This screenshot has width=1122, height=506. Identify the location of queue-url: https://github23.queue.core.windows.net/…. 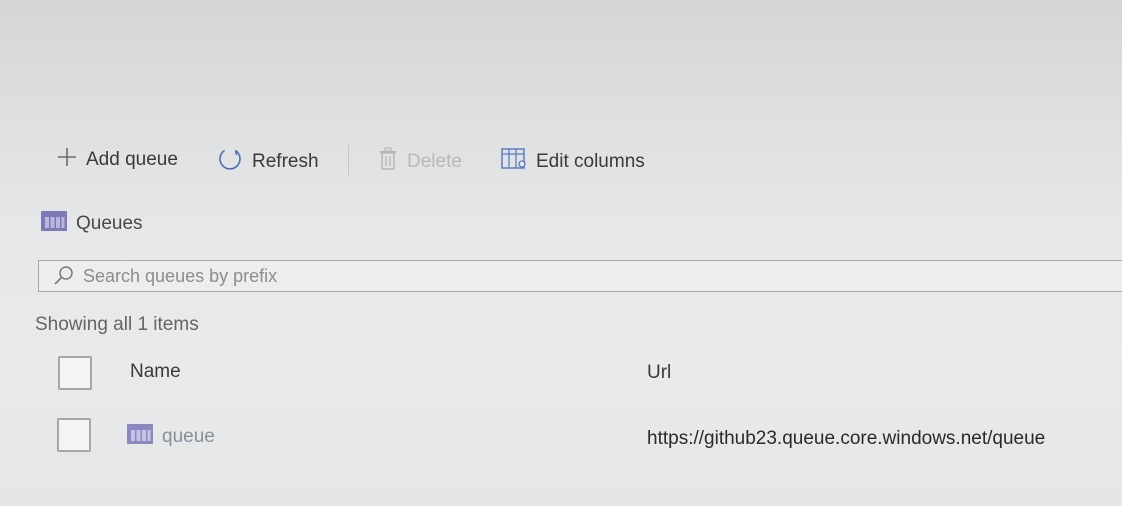
(846, 438).